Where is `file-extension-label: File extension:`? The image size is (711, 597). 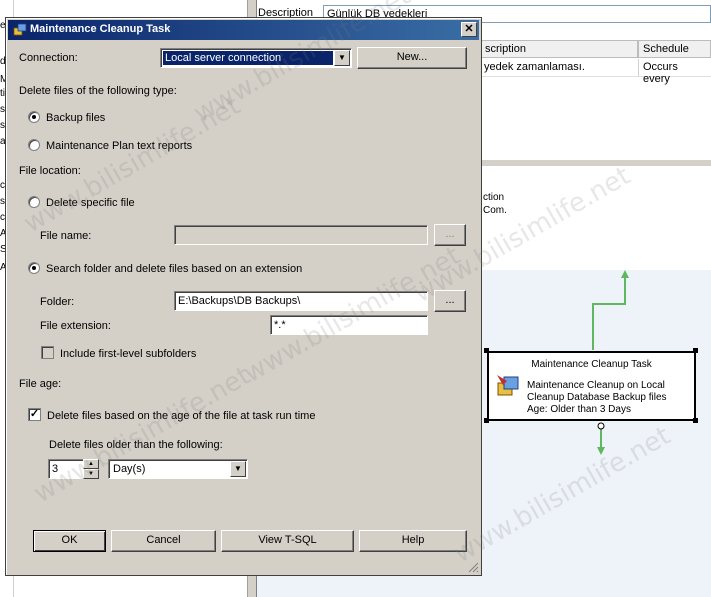
file-extension-label: File extension: is located at coordinates (75, 326).